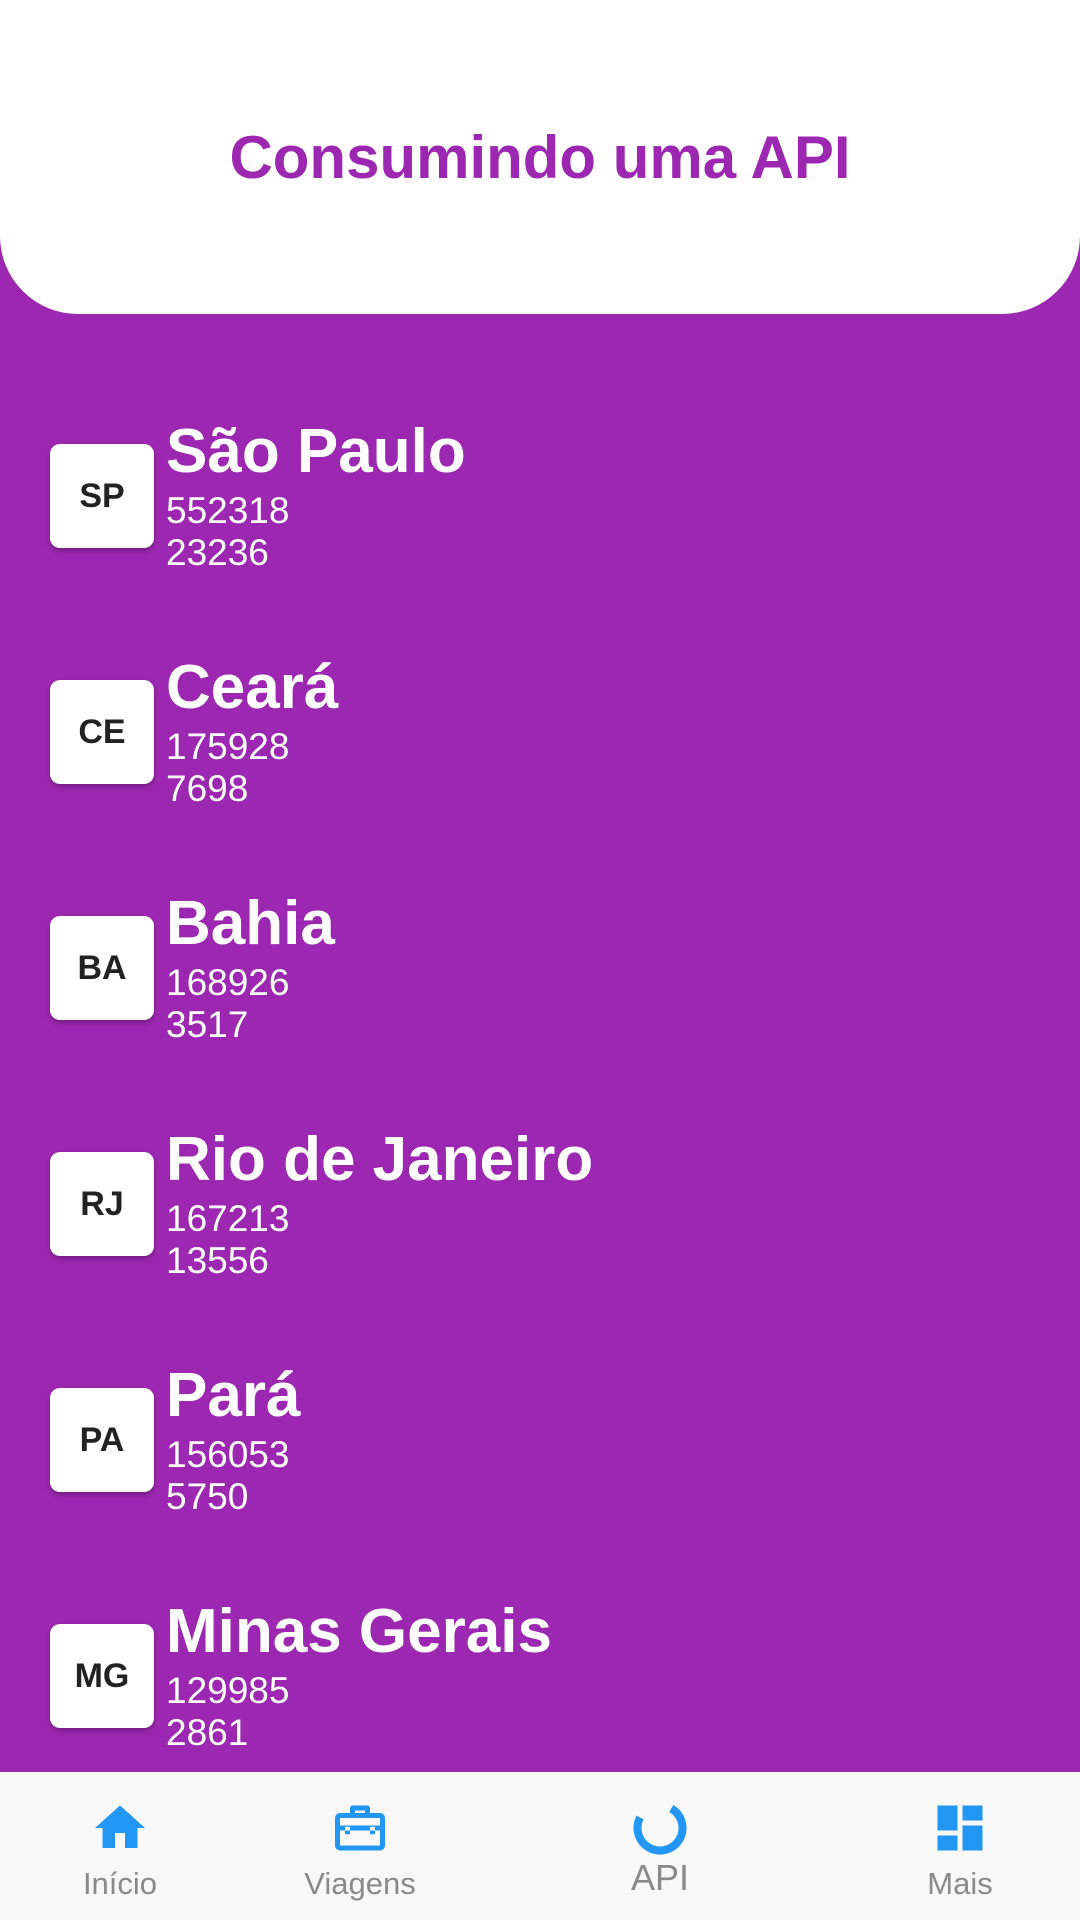 This screenshot has height=1920, width=1080. What do you see at coordinates (960, 1883) in the screenshot?
I see `nav-label: Mais` at bounding box center [960, 1883].